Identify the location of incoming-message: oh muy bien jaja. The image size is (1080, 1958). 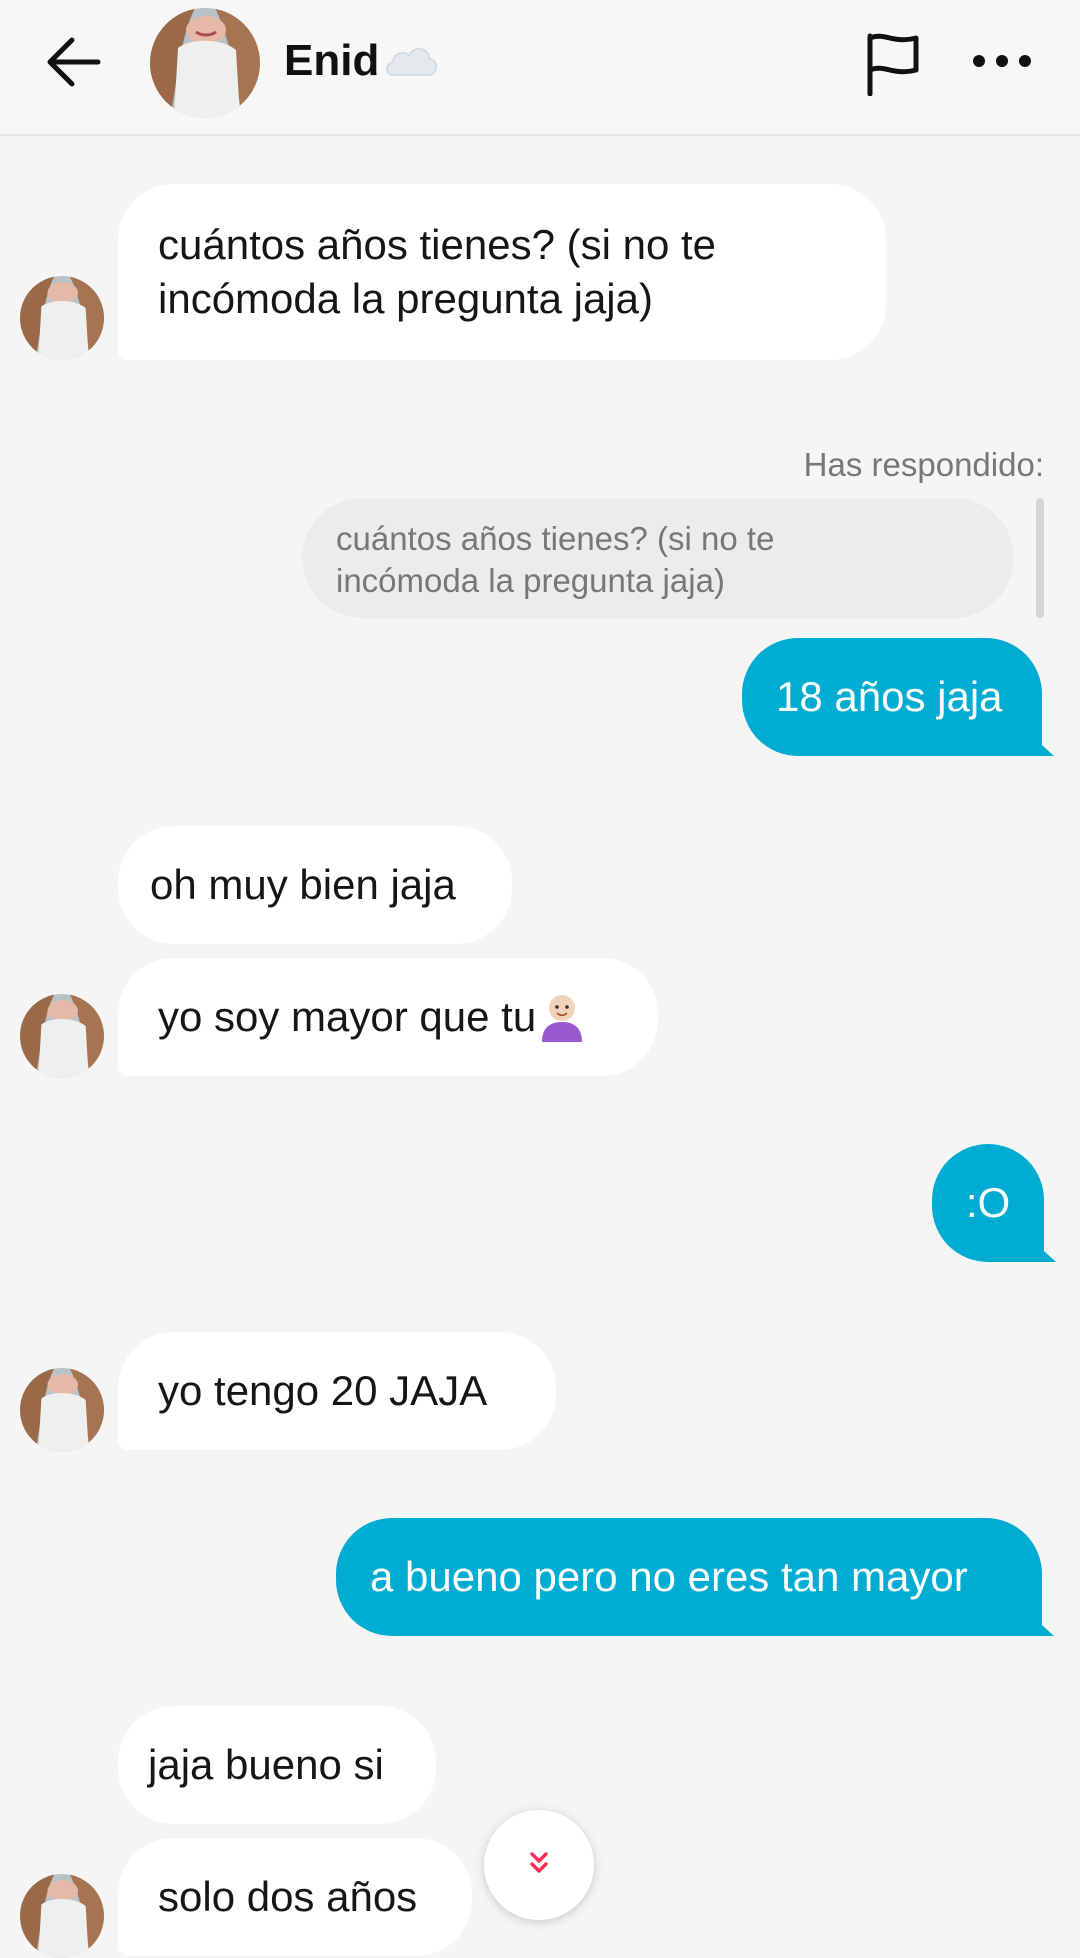
(315, 885).